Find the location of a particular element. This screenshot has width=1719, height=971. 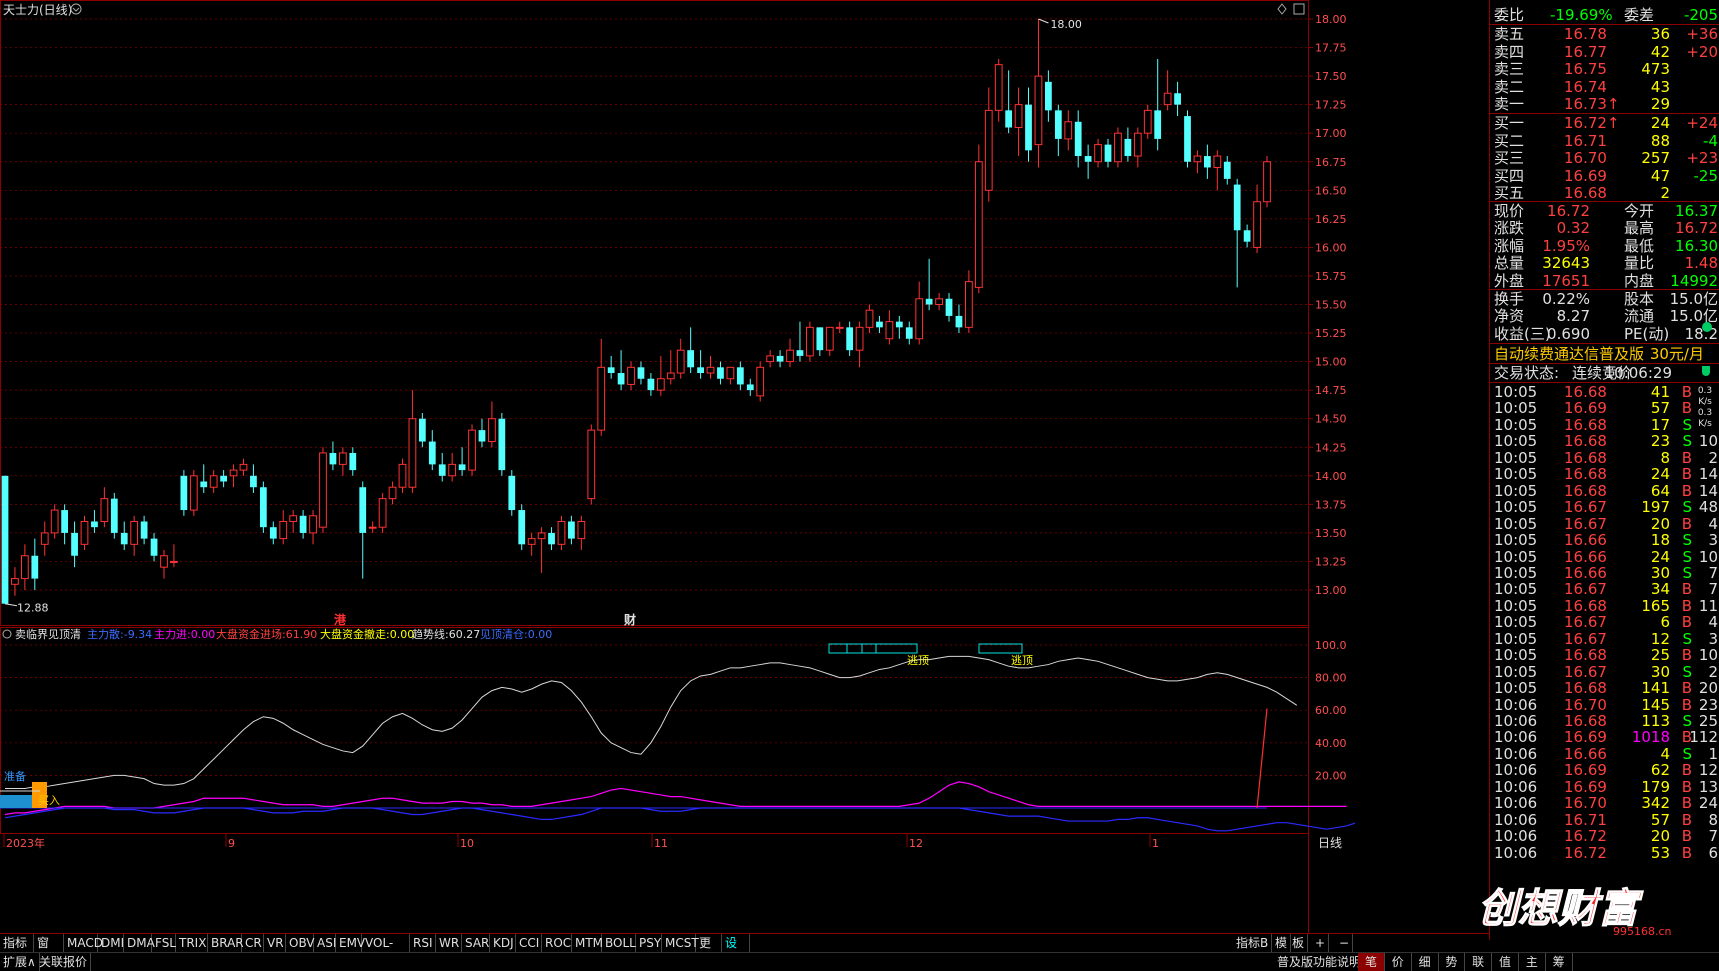

indicator-tab: 更多 is located at coordinates (709, 951).